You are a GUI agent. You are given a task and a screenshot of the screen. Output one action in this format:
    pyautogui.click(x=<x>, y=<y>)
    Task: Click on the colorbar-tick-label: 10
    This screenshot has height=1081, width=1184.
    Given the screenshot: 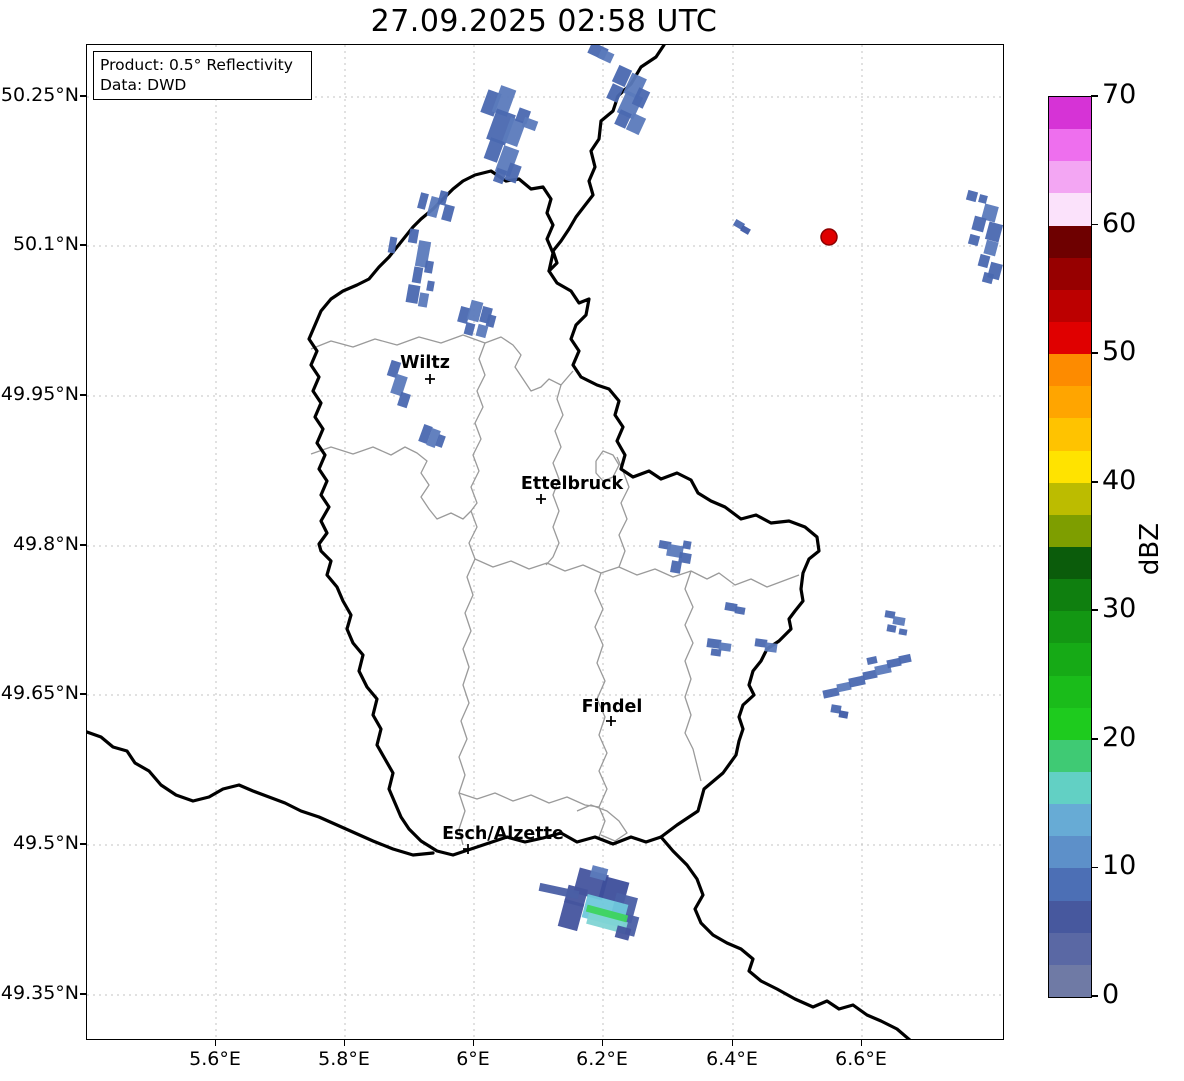 What is the action you would take?
    pyautogui.click(x=1119, y=866)
    